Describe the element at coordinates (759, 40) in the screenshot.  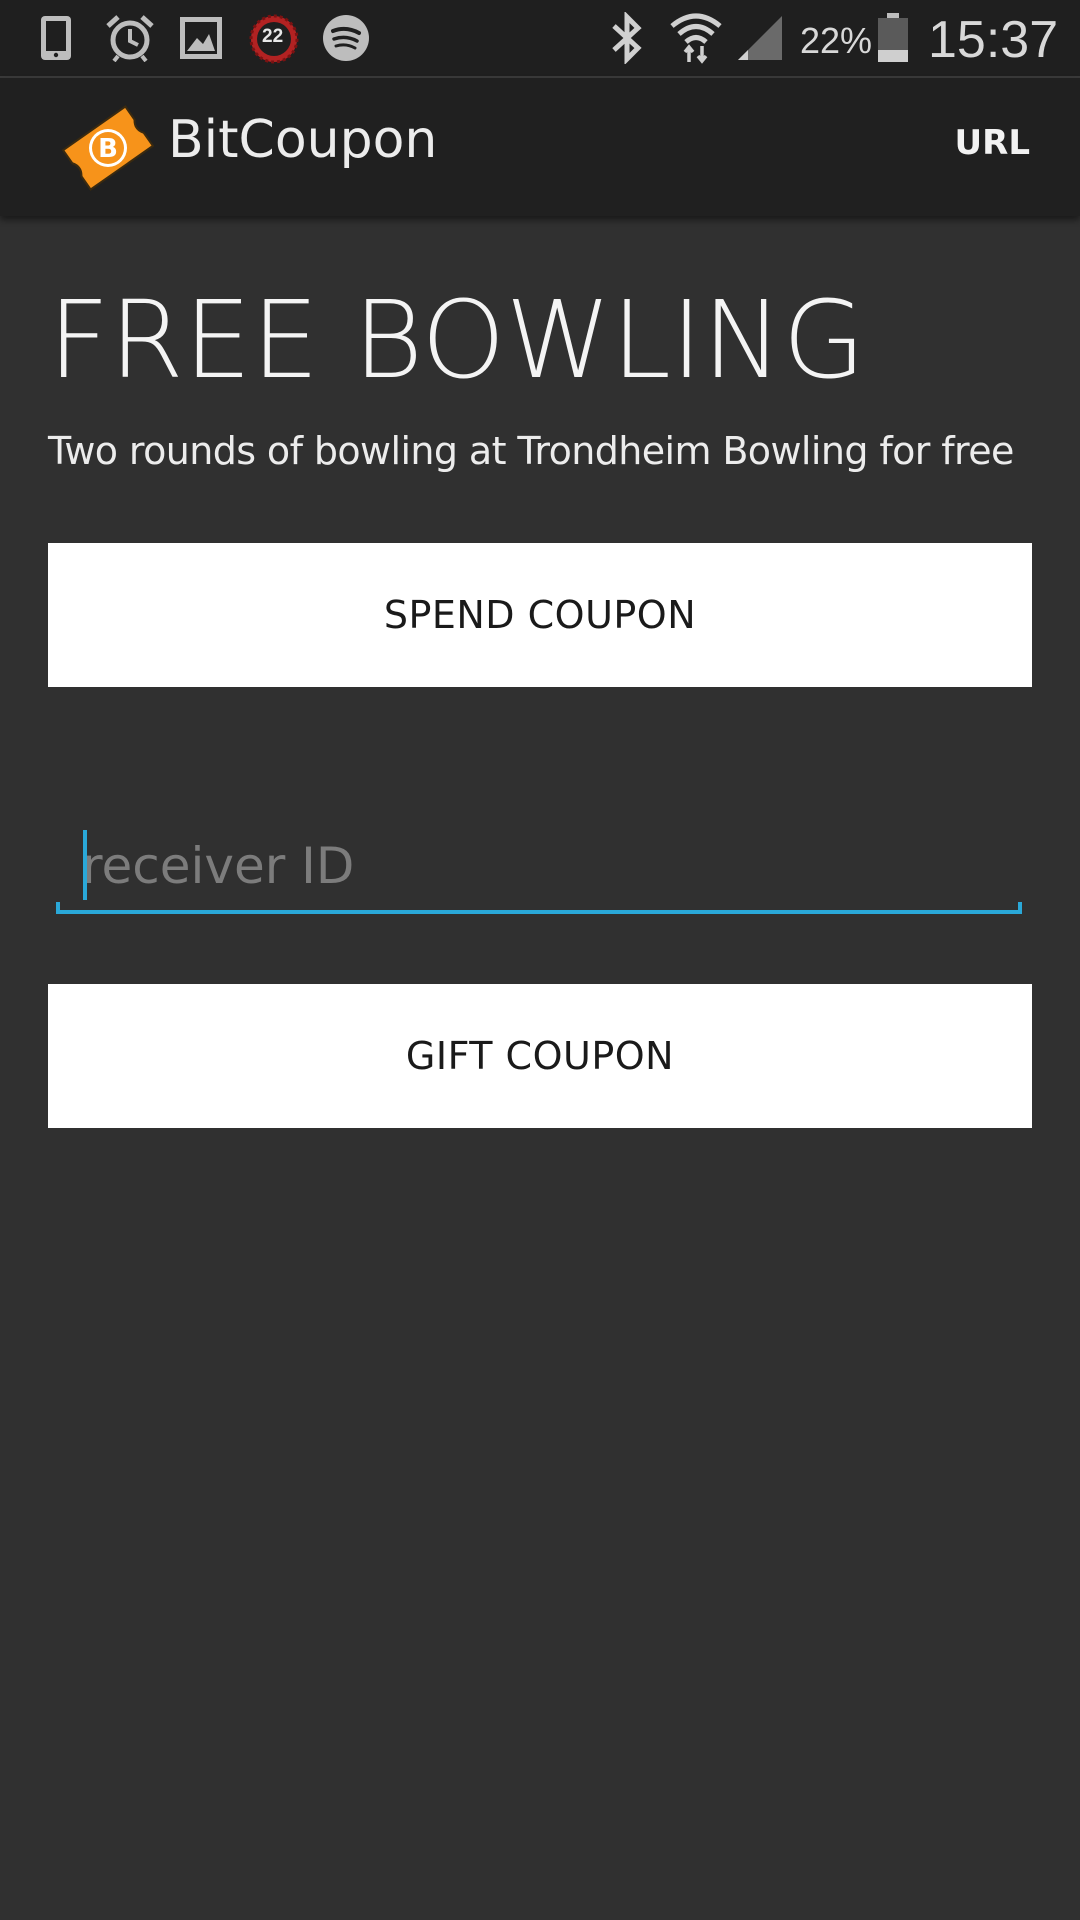
I see `signal-icon` at that location.